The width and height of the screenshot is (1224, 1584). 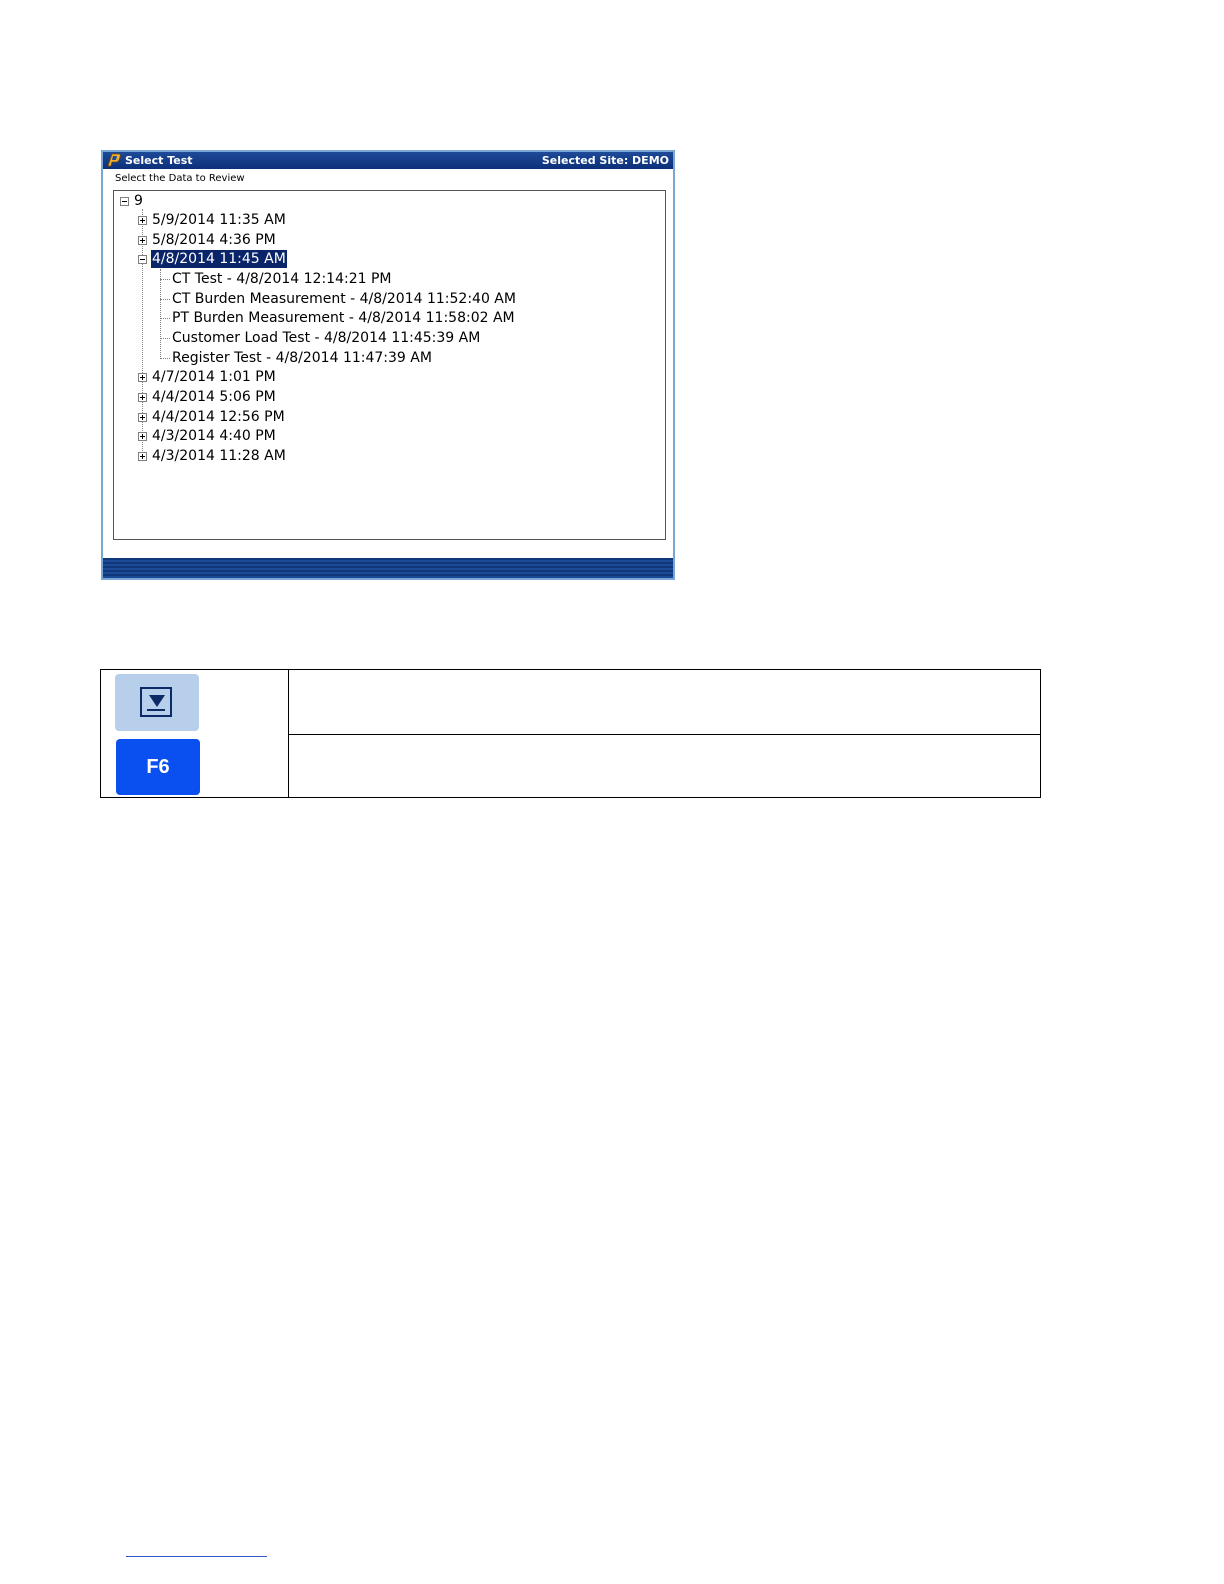 What do you see at coordinates (214, 377) in the screenshot?
I see `tree-date-label: 4/7/2014 1:01 PM` at bounding box center [214, 377].